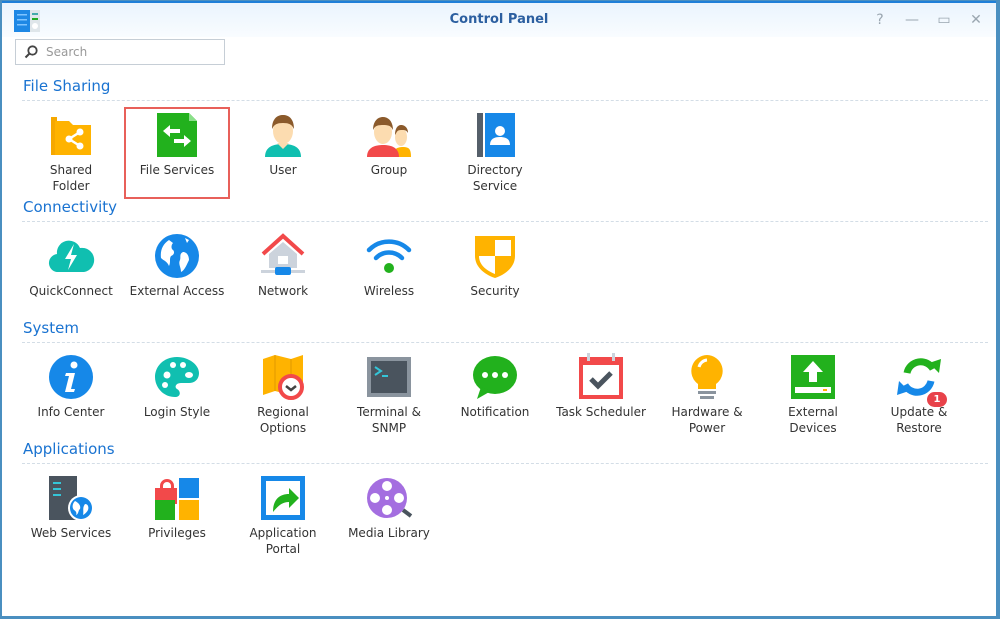 This screenshot has width=1000, height=619. What do you see at coordinates (912, 20) in the screenshot?
I see `minimize-button: —` at bounding box center [912, 20].